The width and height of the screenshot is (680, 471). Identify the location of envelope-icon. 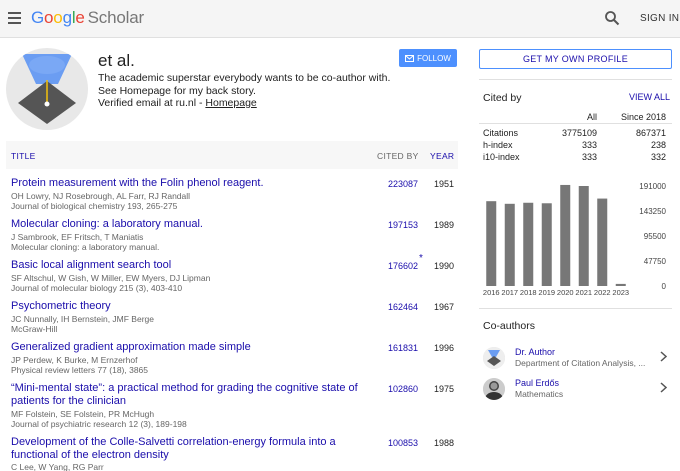
(410, 58).